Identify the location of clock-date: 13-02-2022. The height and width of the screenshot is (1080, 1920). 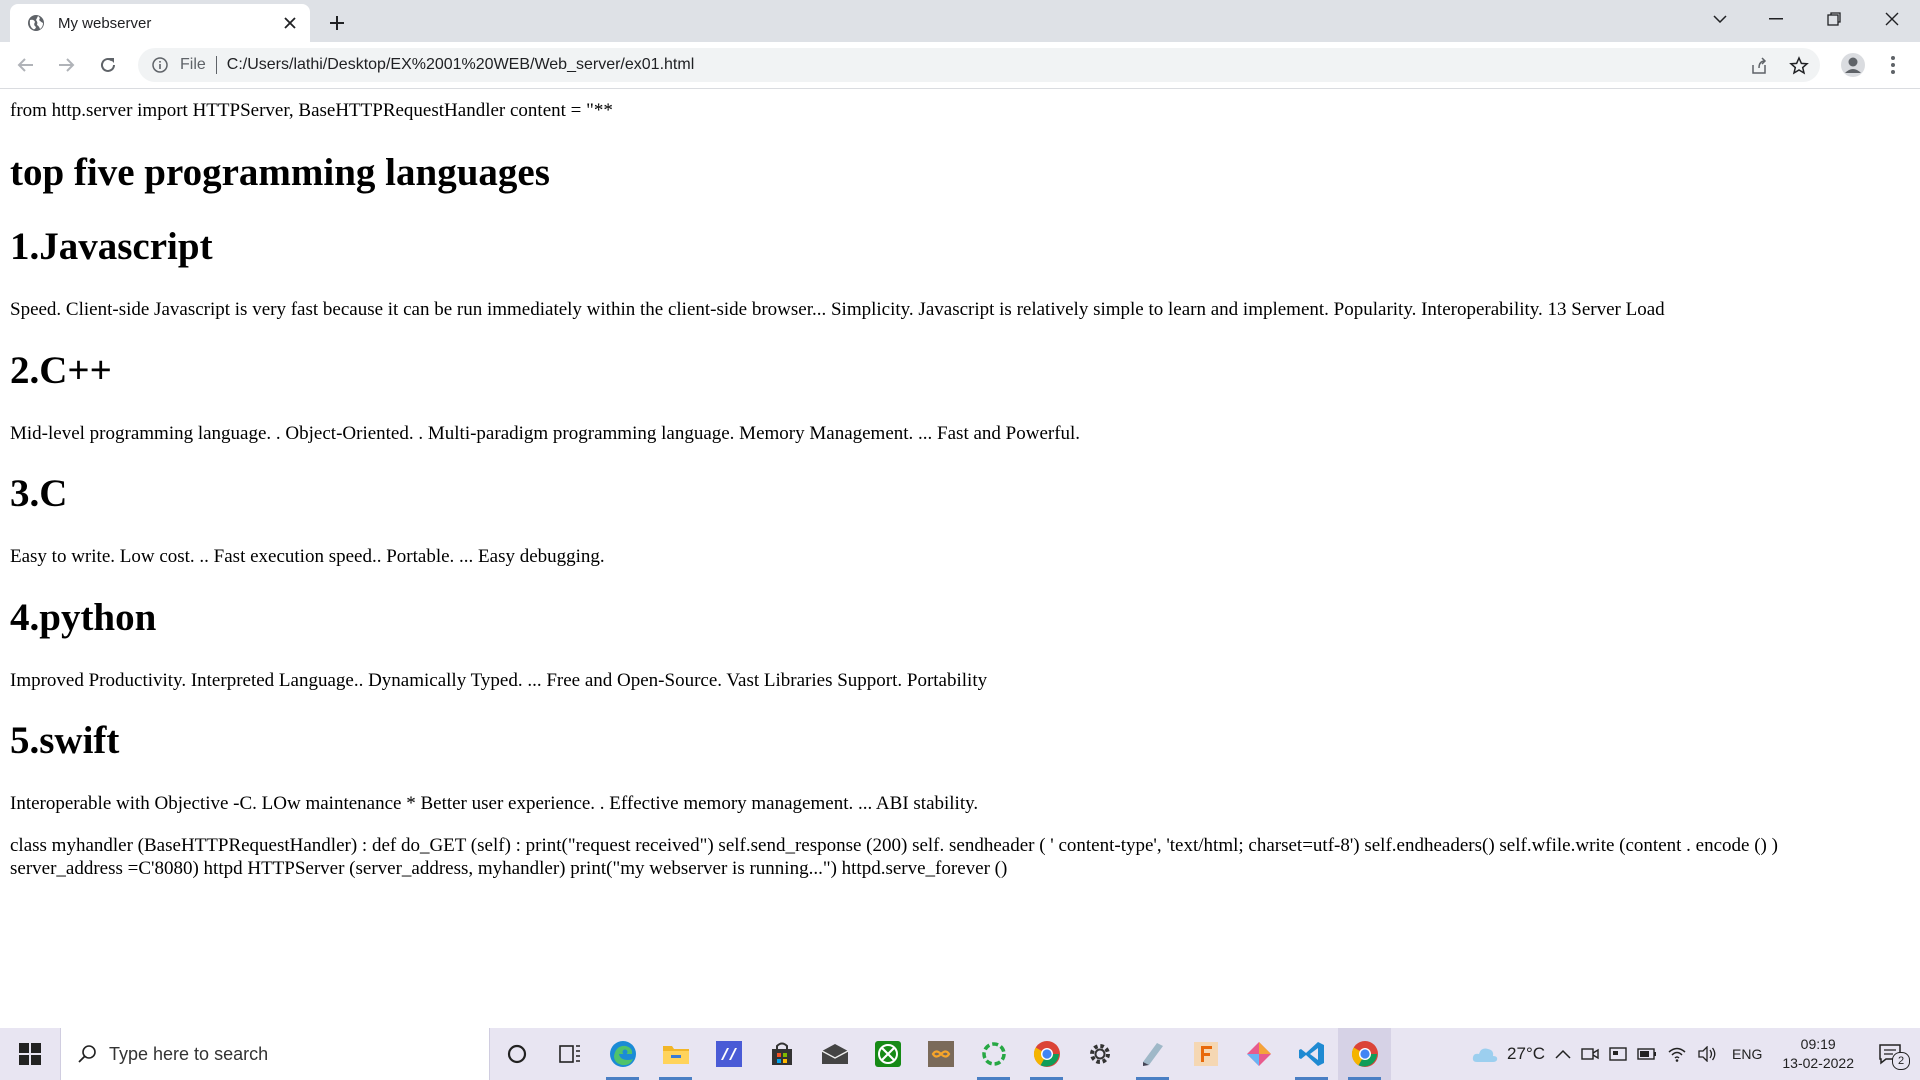
(1818, 1063).